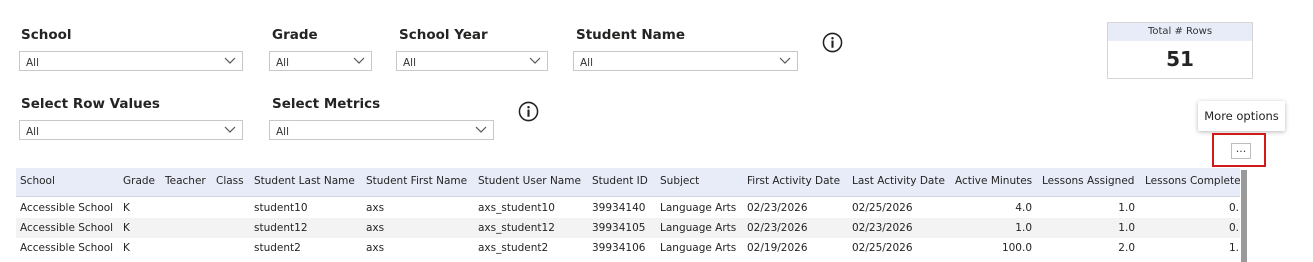  I want to click on row-values-dropdown-value: All, so click(33, 132).